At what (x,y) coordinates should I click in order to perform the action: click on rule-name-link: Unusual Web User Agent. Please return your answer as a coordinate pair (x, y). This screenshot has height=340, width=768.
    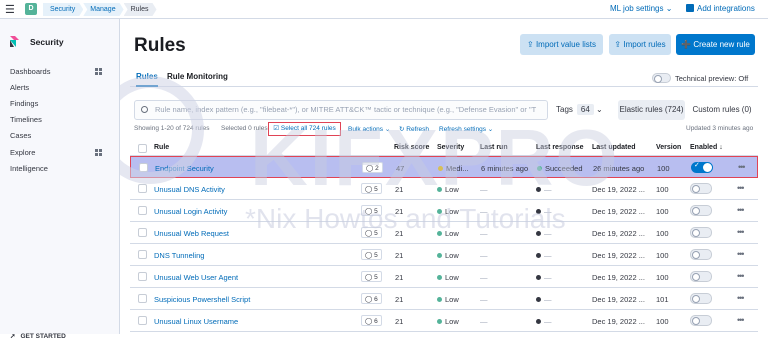
    Looking at the image, I should click on (196, 277).